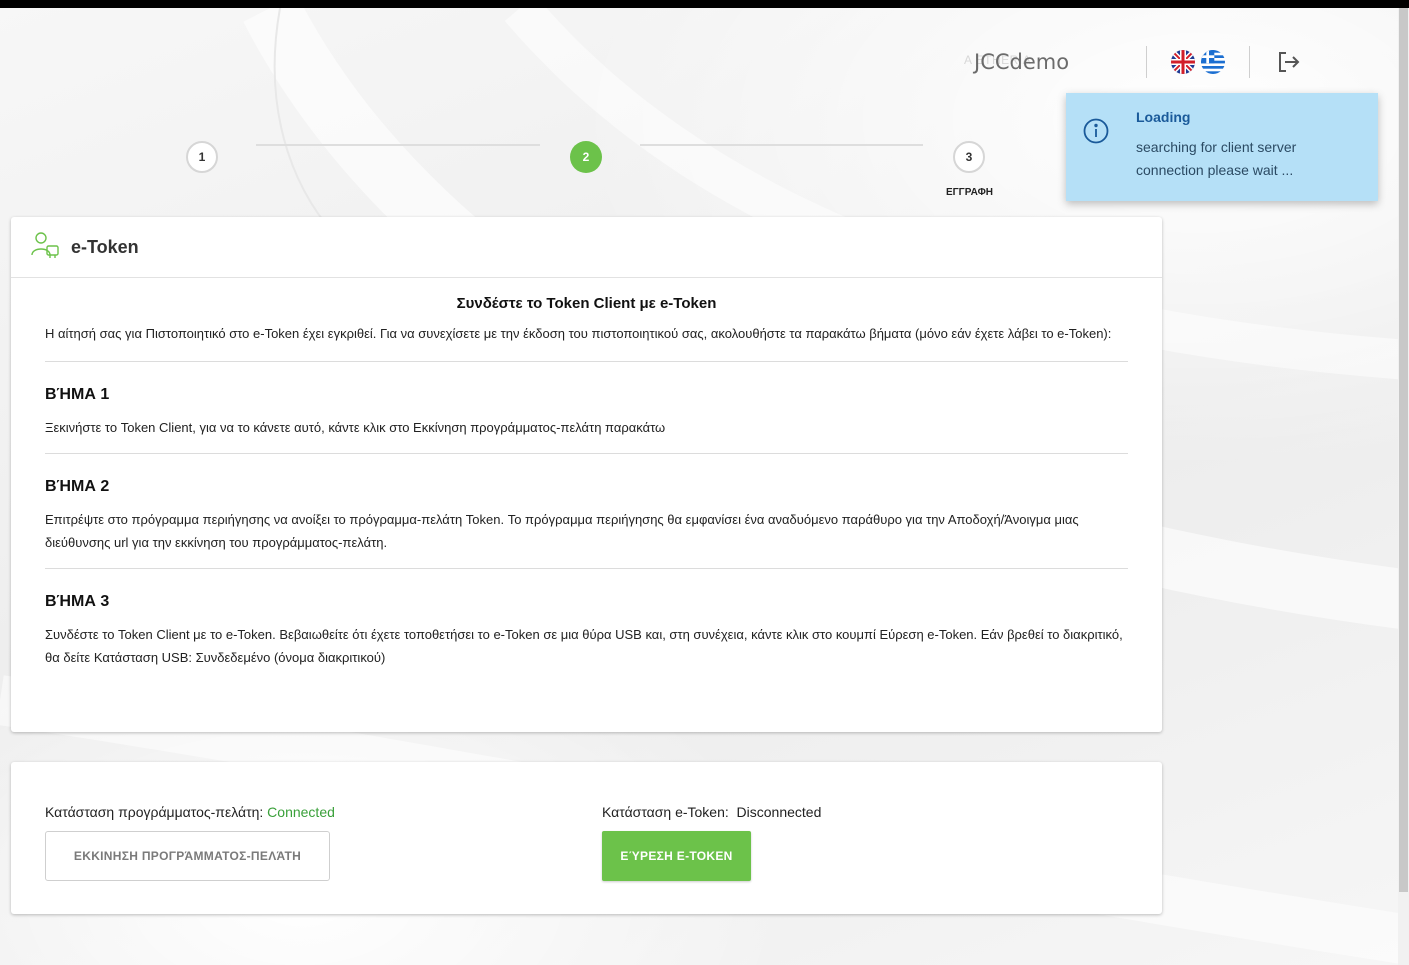 Image resolution: width=1409 pixels, height=965 pixels. I want to click on step-2-heading: ΒΉΜΑ 2, so click(77, 486).